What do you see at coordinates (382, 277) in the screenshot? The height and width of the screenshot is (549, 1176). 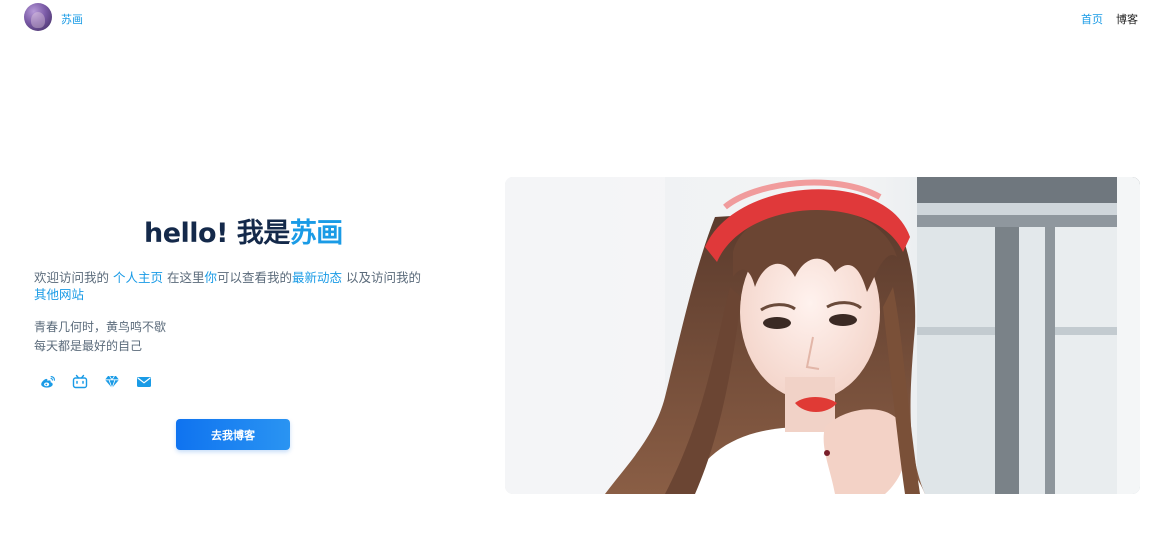 I see `desc-text-3: 以及访问我的` at bounding box center [382, 277].